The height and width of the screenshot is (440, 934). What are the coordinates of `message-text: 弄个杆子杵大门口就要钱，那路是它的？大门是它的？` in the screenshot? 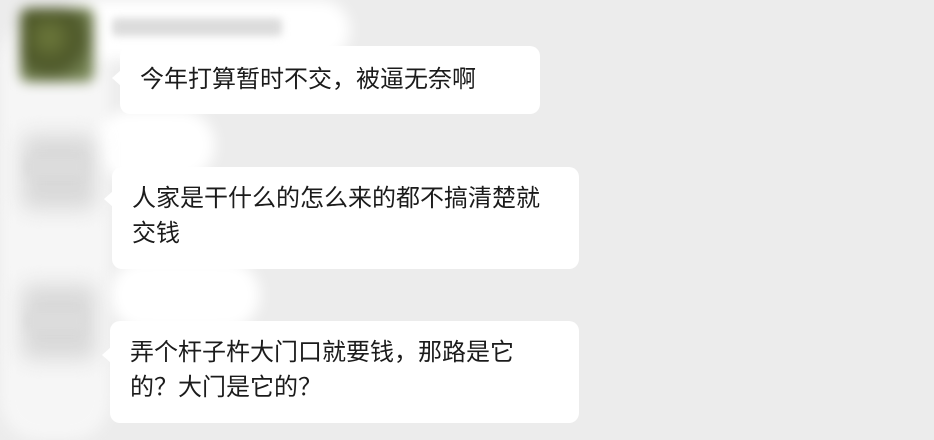 It's located at (322, 369).